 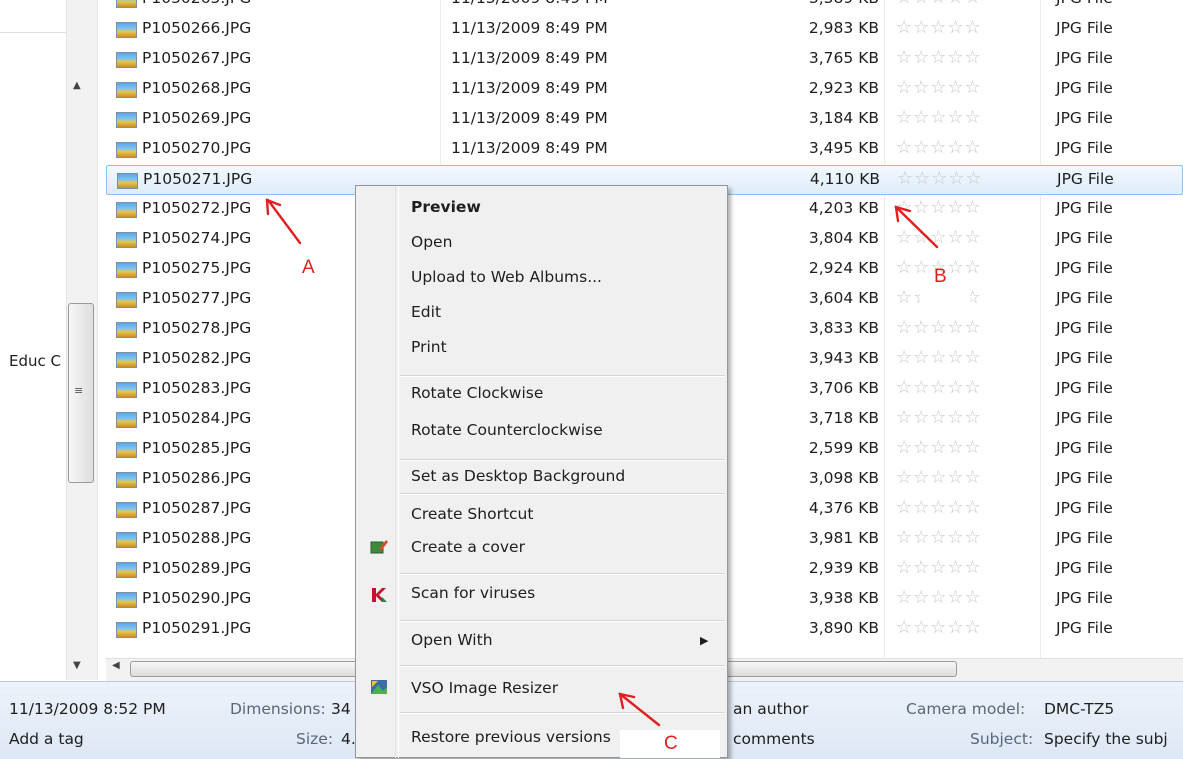 What do you see at coordinates (308, 267) in the screenshot?
I see `annotation-a: A` at bounding box center [308, 267].